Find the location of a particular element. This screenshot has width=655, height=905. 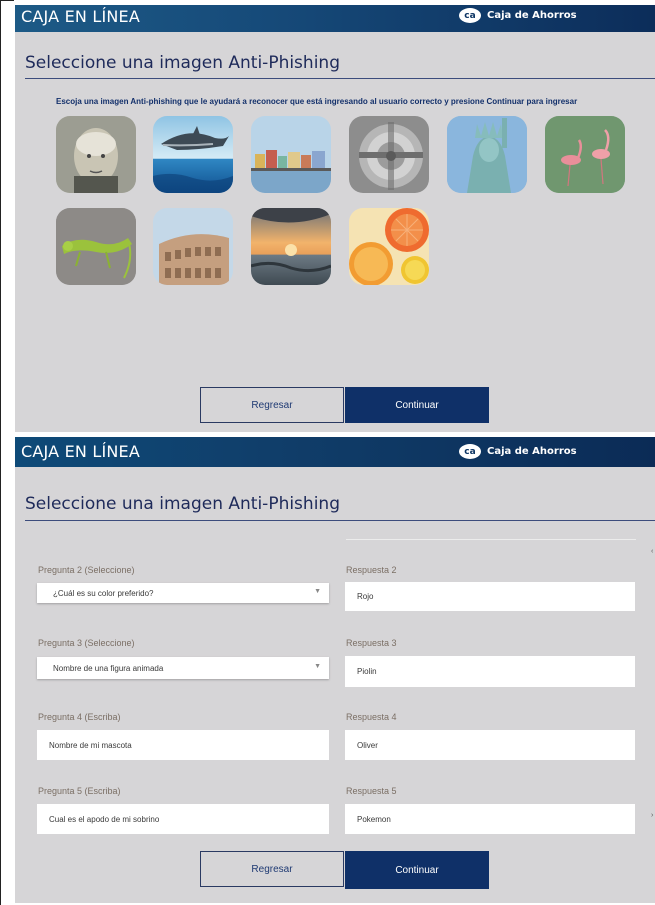

portrait-engraving-image is located at coordinates (96, 154).